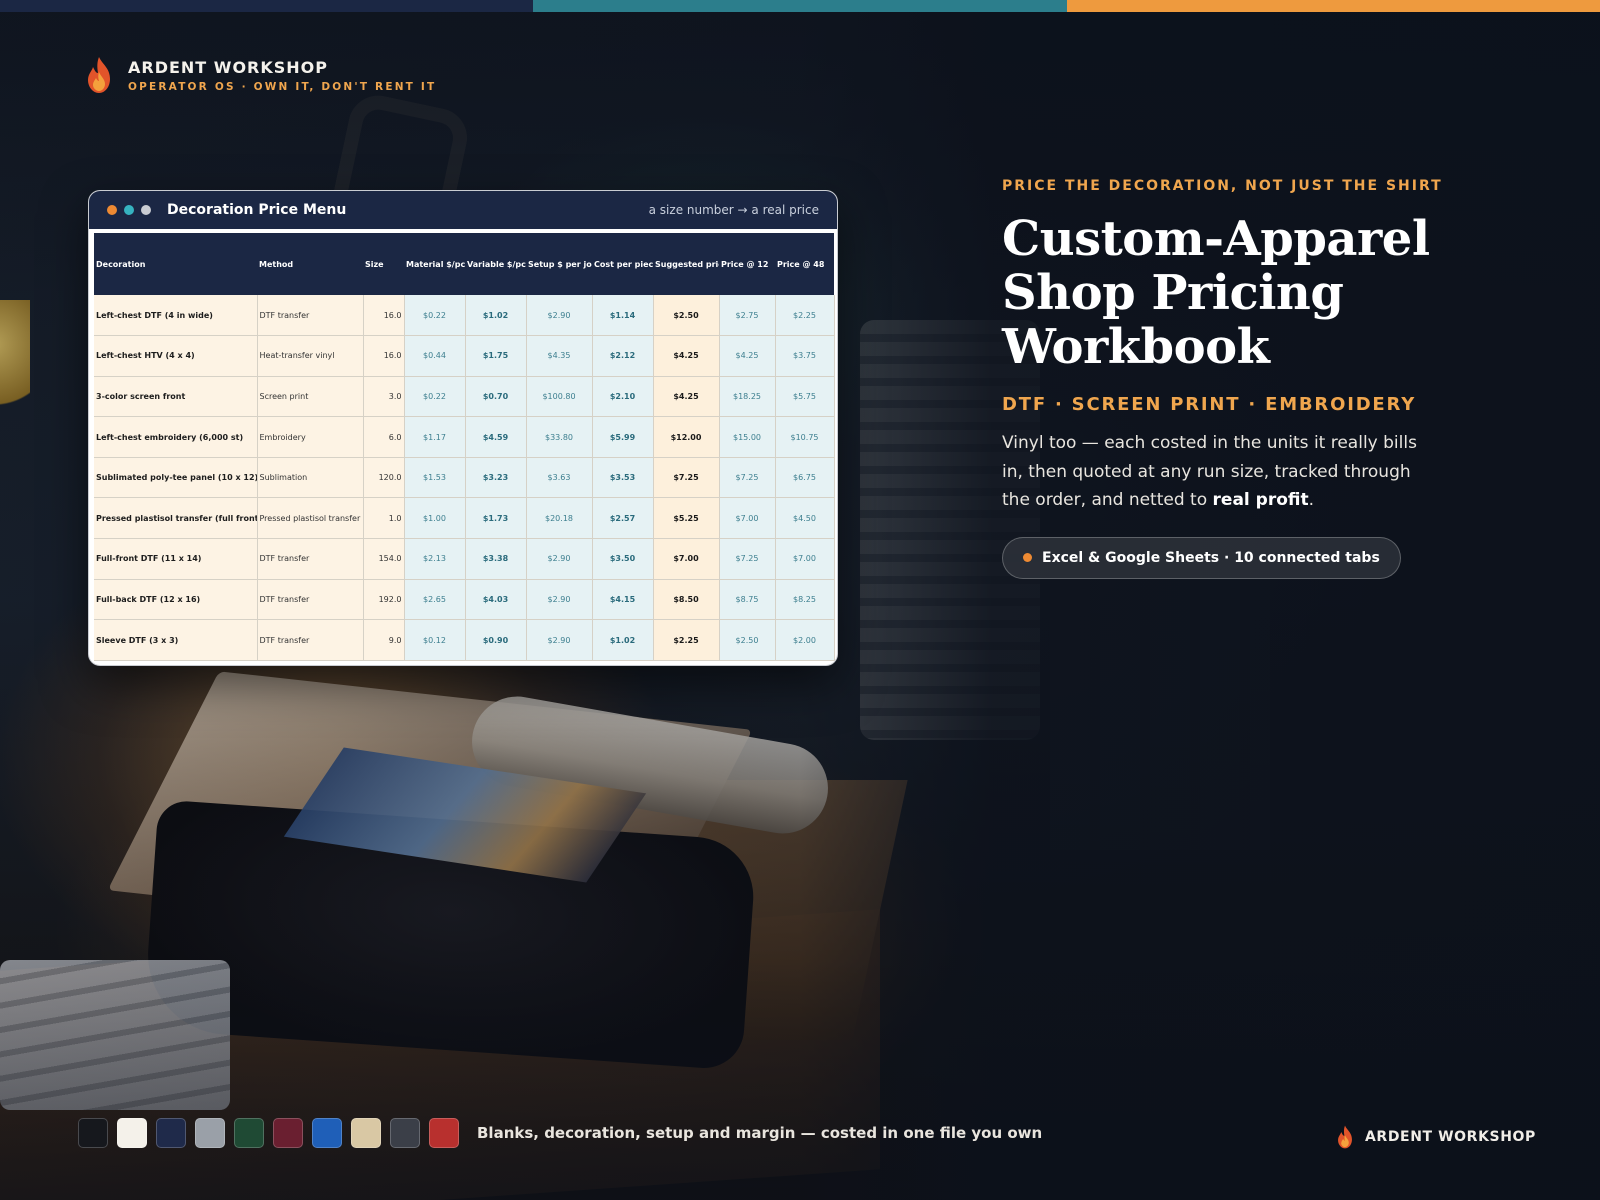 Image resolution: width=1600 pixels, height=1200 pixels. What do you see at coordinates (686, 437) in the screenshot?
I see `table-cell: $12.00` at bounding box center [686, 437].